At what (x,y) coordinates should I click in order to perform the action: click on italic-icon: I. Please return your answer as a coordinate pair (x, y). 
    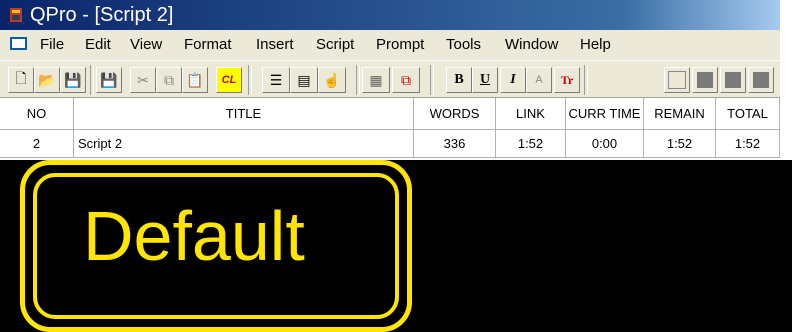
    Looking at the image, I should click on (513, 80).